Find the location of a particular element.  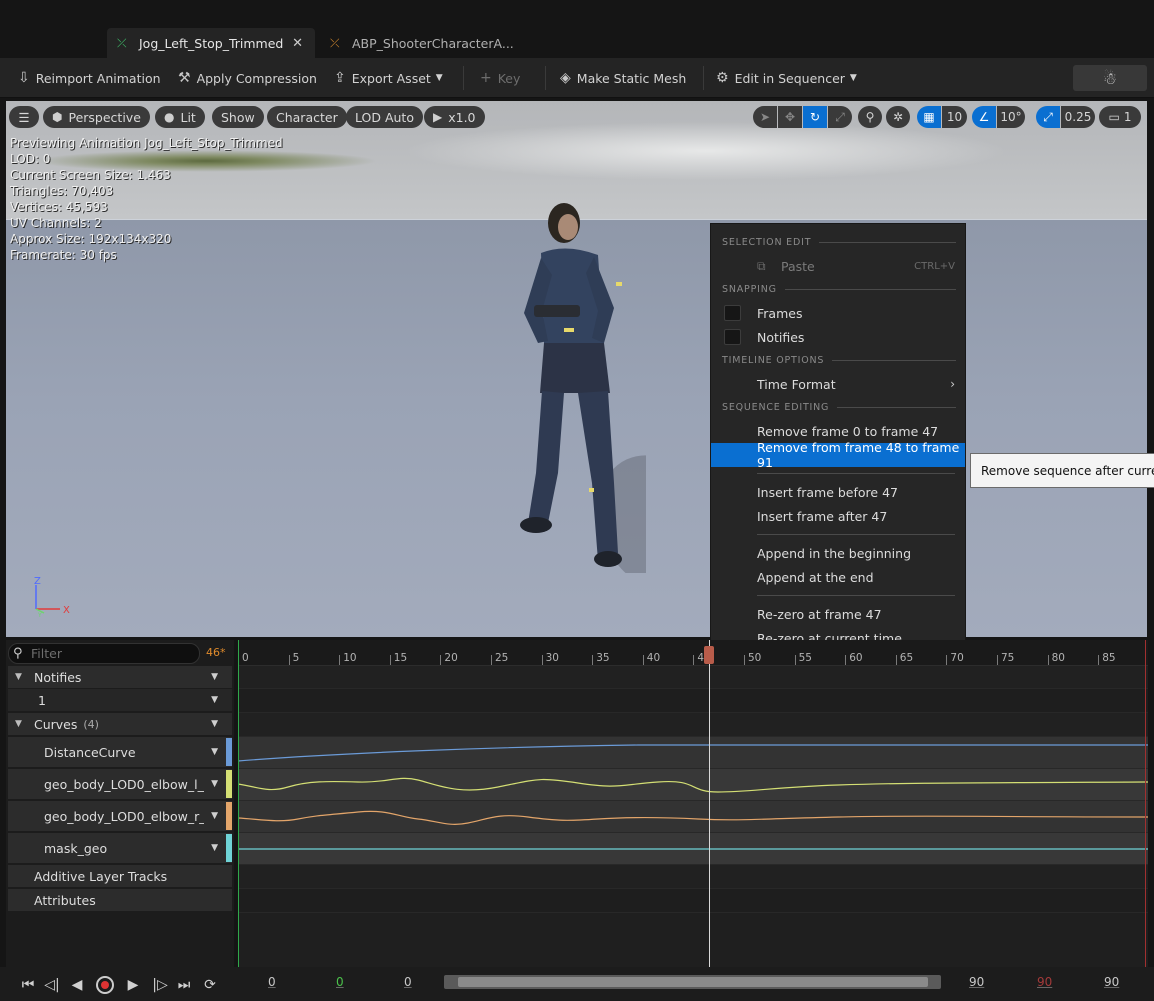

time-format-menu-item: Time Format › is located at coordinates (838, 384).